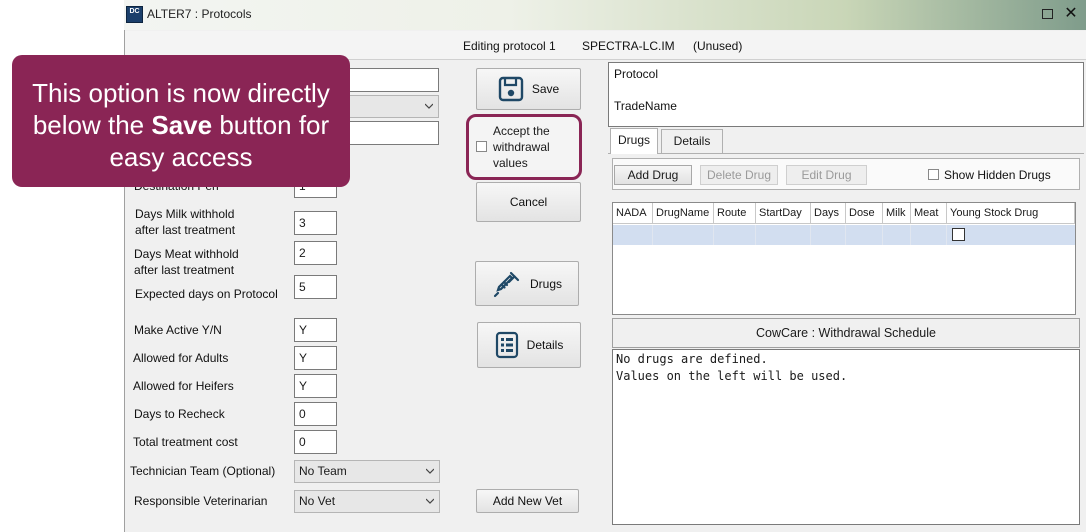 The image size is (1086, 532). I want to click on save-button: Save, so click(528, 89).